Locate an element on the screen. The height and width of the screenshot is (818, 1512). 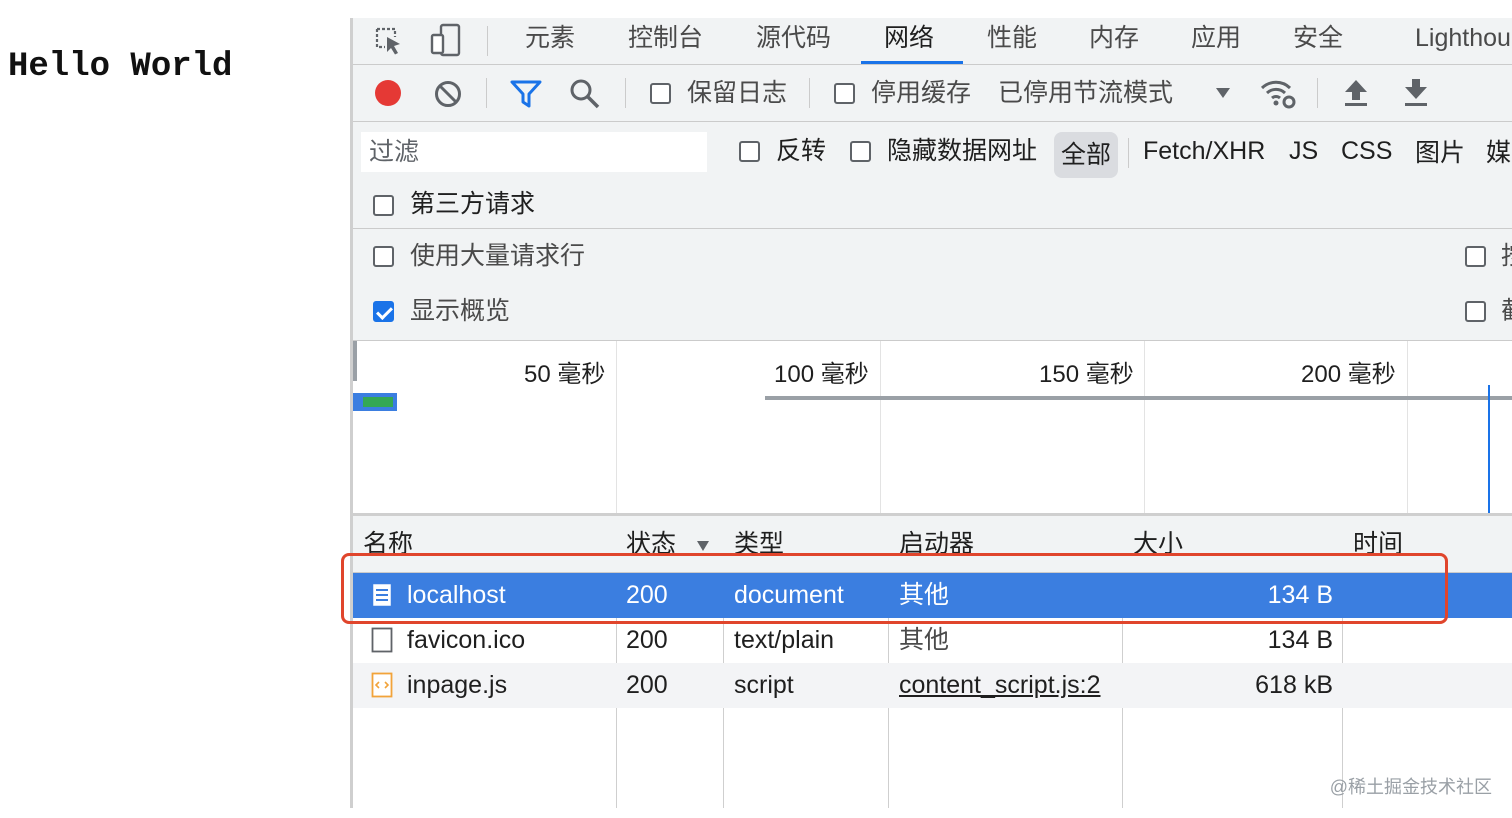
preserve-log-label: 保留日志 is located at coordinates (737, 93).